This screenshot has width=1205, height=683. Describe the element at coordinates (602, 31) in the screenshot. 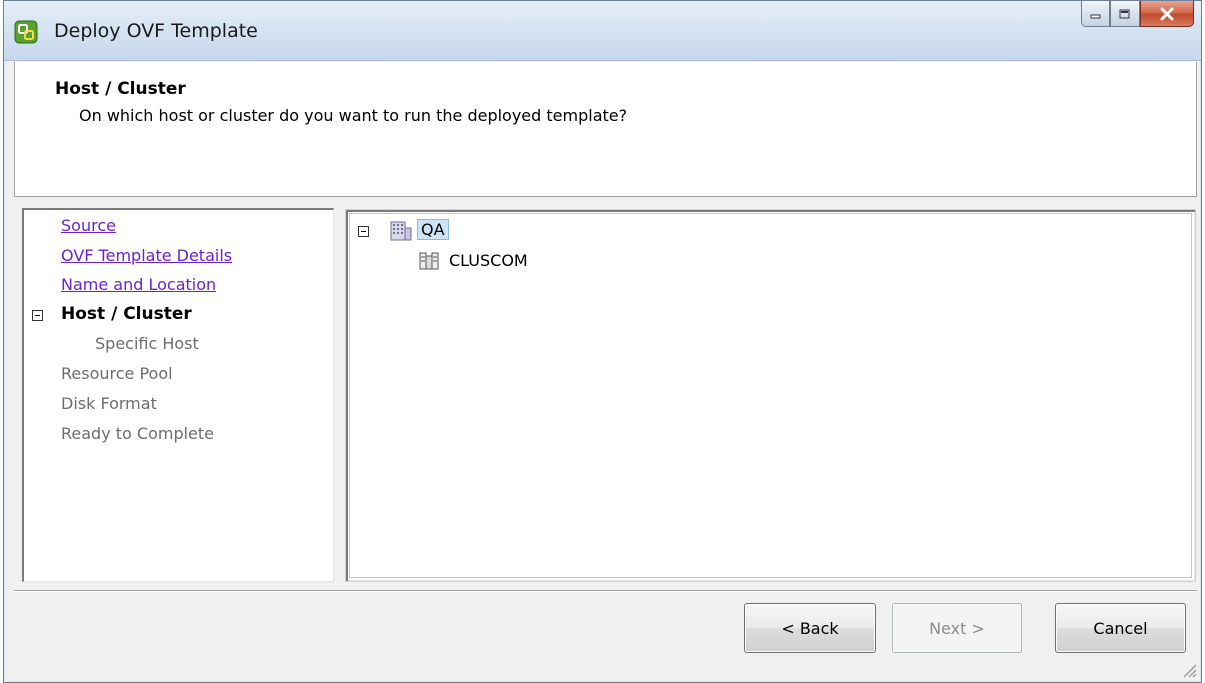

I see `title-bar: Deploy OVF Template` at that location.